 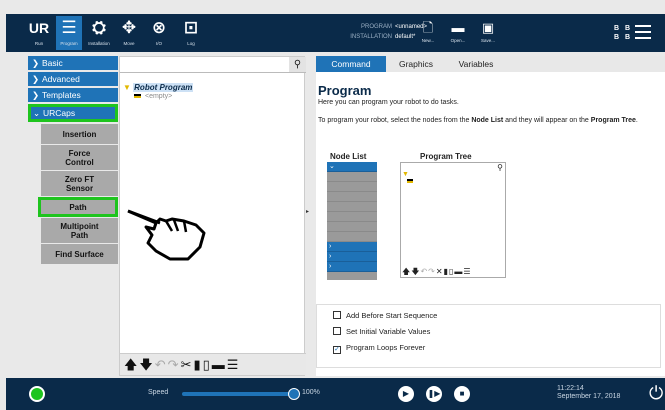 I want to click on tab-variables: Variables, so click(x=476, y=64).